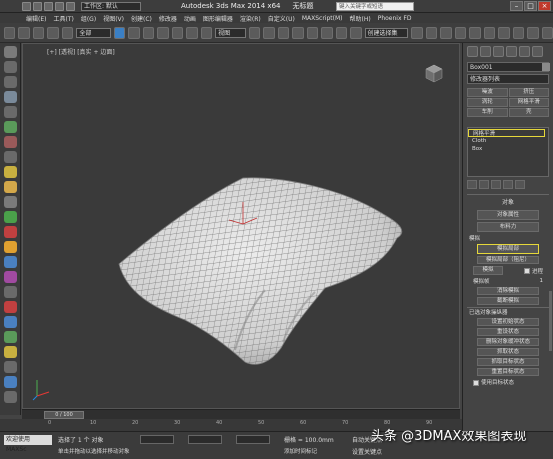 Image resolution: width=553 pixels, height=459 pixels. What do you see at coordinates (446, 32) in the screenshot?
I see `layer-icon` at bounding box center [446, 32].